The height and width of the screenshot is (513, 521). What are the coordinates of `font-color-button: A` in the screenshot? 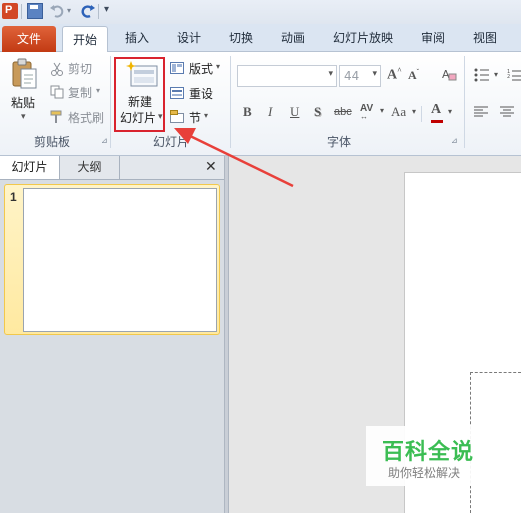 It's located at (436, 110).